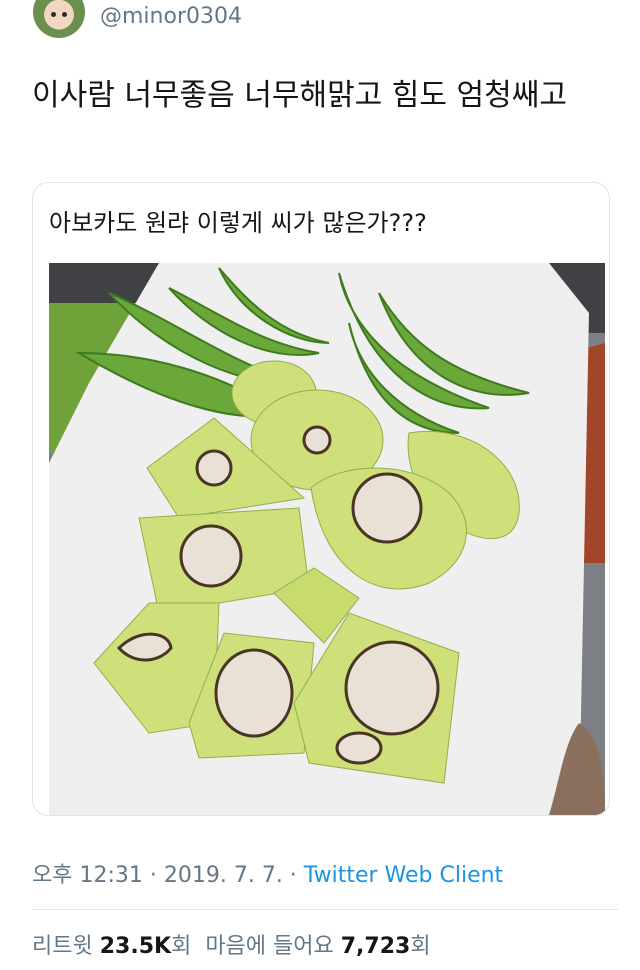  What do you see at coordinates (238, 223) in the screenshot?
I see `quoted-tweet-text: 아보카도 원랴 이렇게 씨가 많은가???` at bounding box center [238, 223].